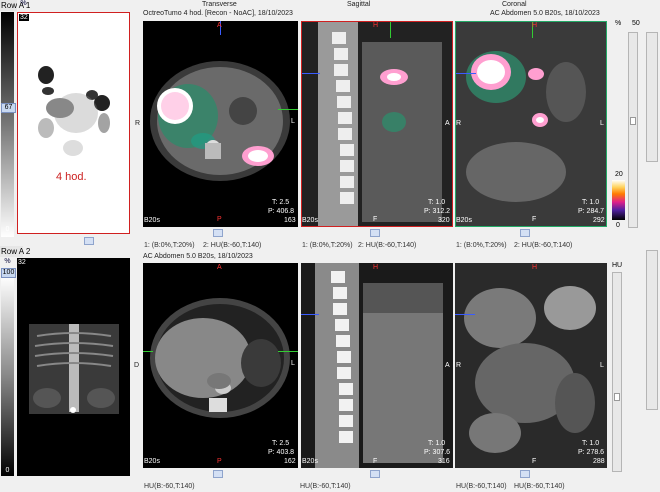 The height and width of the screenshot is (492, 660). I want to click on sagittal-ct-slider, so click(375, 474).